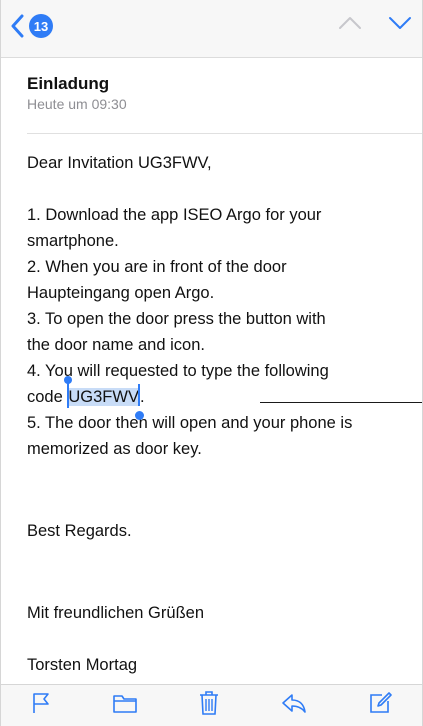  Describe the element at coordinates (223, 398) in the screenshot. I see `body-line-code: code UG3FWV.` at that location.